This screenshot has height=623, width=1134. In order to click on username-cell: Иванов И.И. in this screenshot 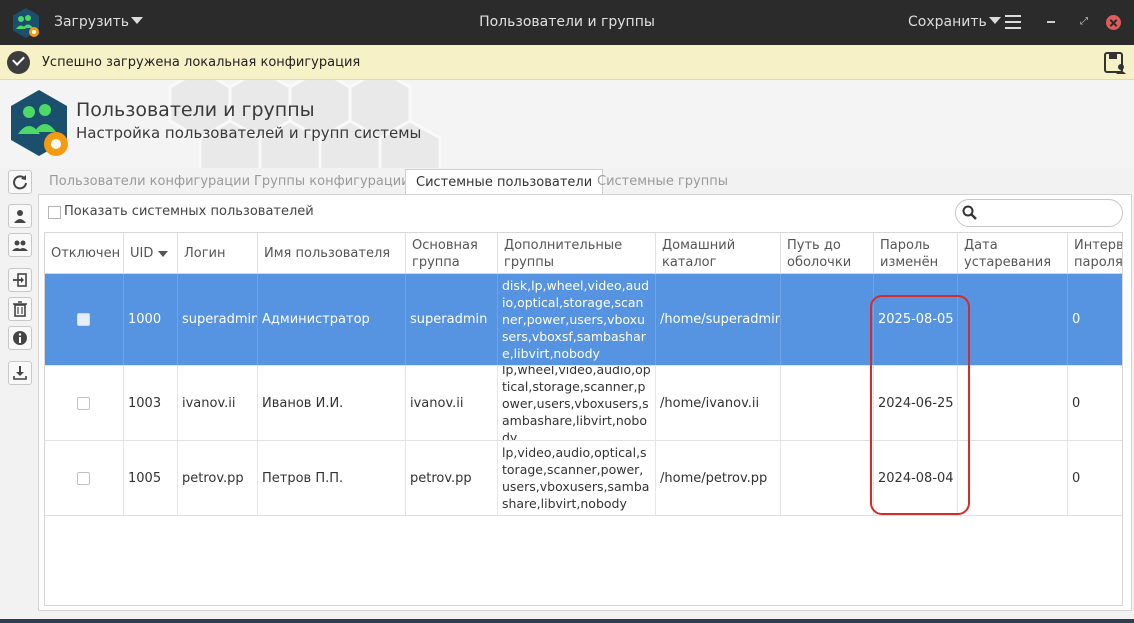, I will do `click(332, 403)`.